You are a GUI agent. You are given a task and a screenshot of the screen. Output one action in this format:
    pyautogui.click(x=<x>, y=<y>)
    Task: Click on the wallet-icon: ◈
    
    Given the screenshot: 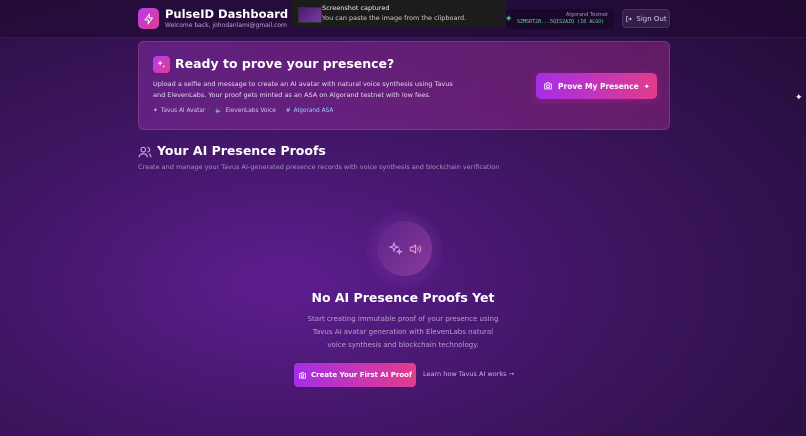 What is the action you would take?
    pyautogui.click(x=509, y=18)
    